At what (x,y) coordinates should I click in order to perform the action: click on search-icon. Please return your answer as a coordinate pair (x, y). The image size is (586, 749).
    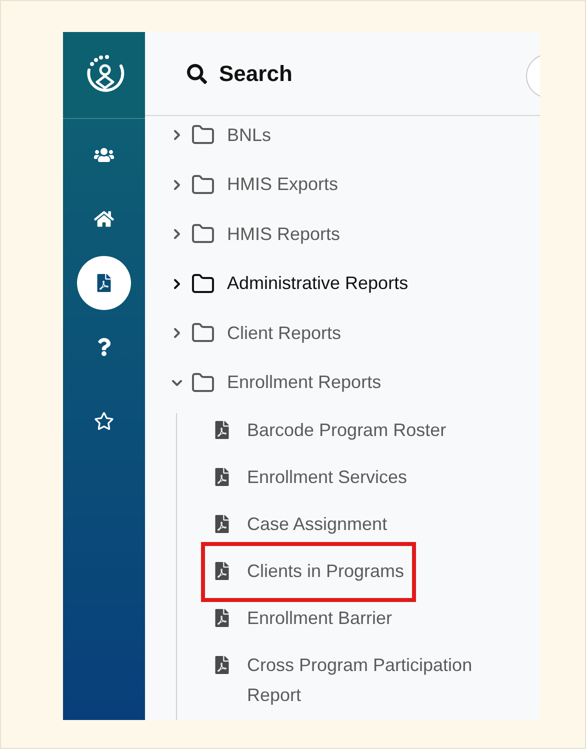
    Looking at the image, I should click on (197, 74).